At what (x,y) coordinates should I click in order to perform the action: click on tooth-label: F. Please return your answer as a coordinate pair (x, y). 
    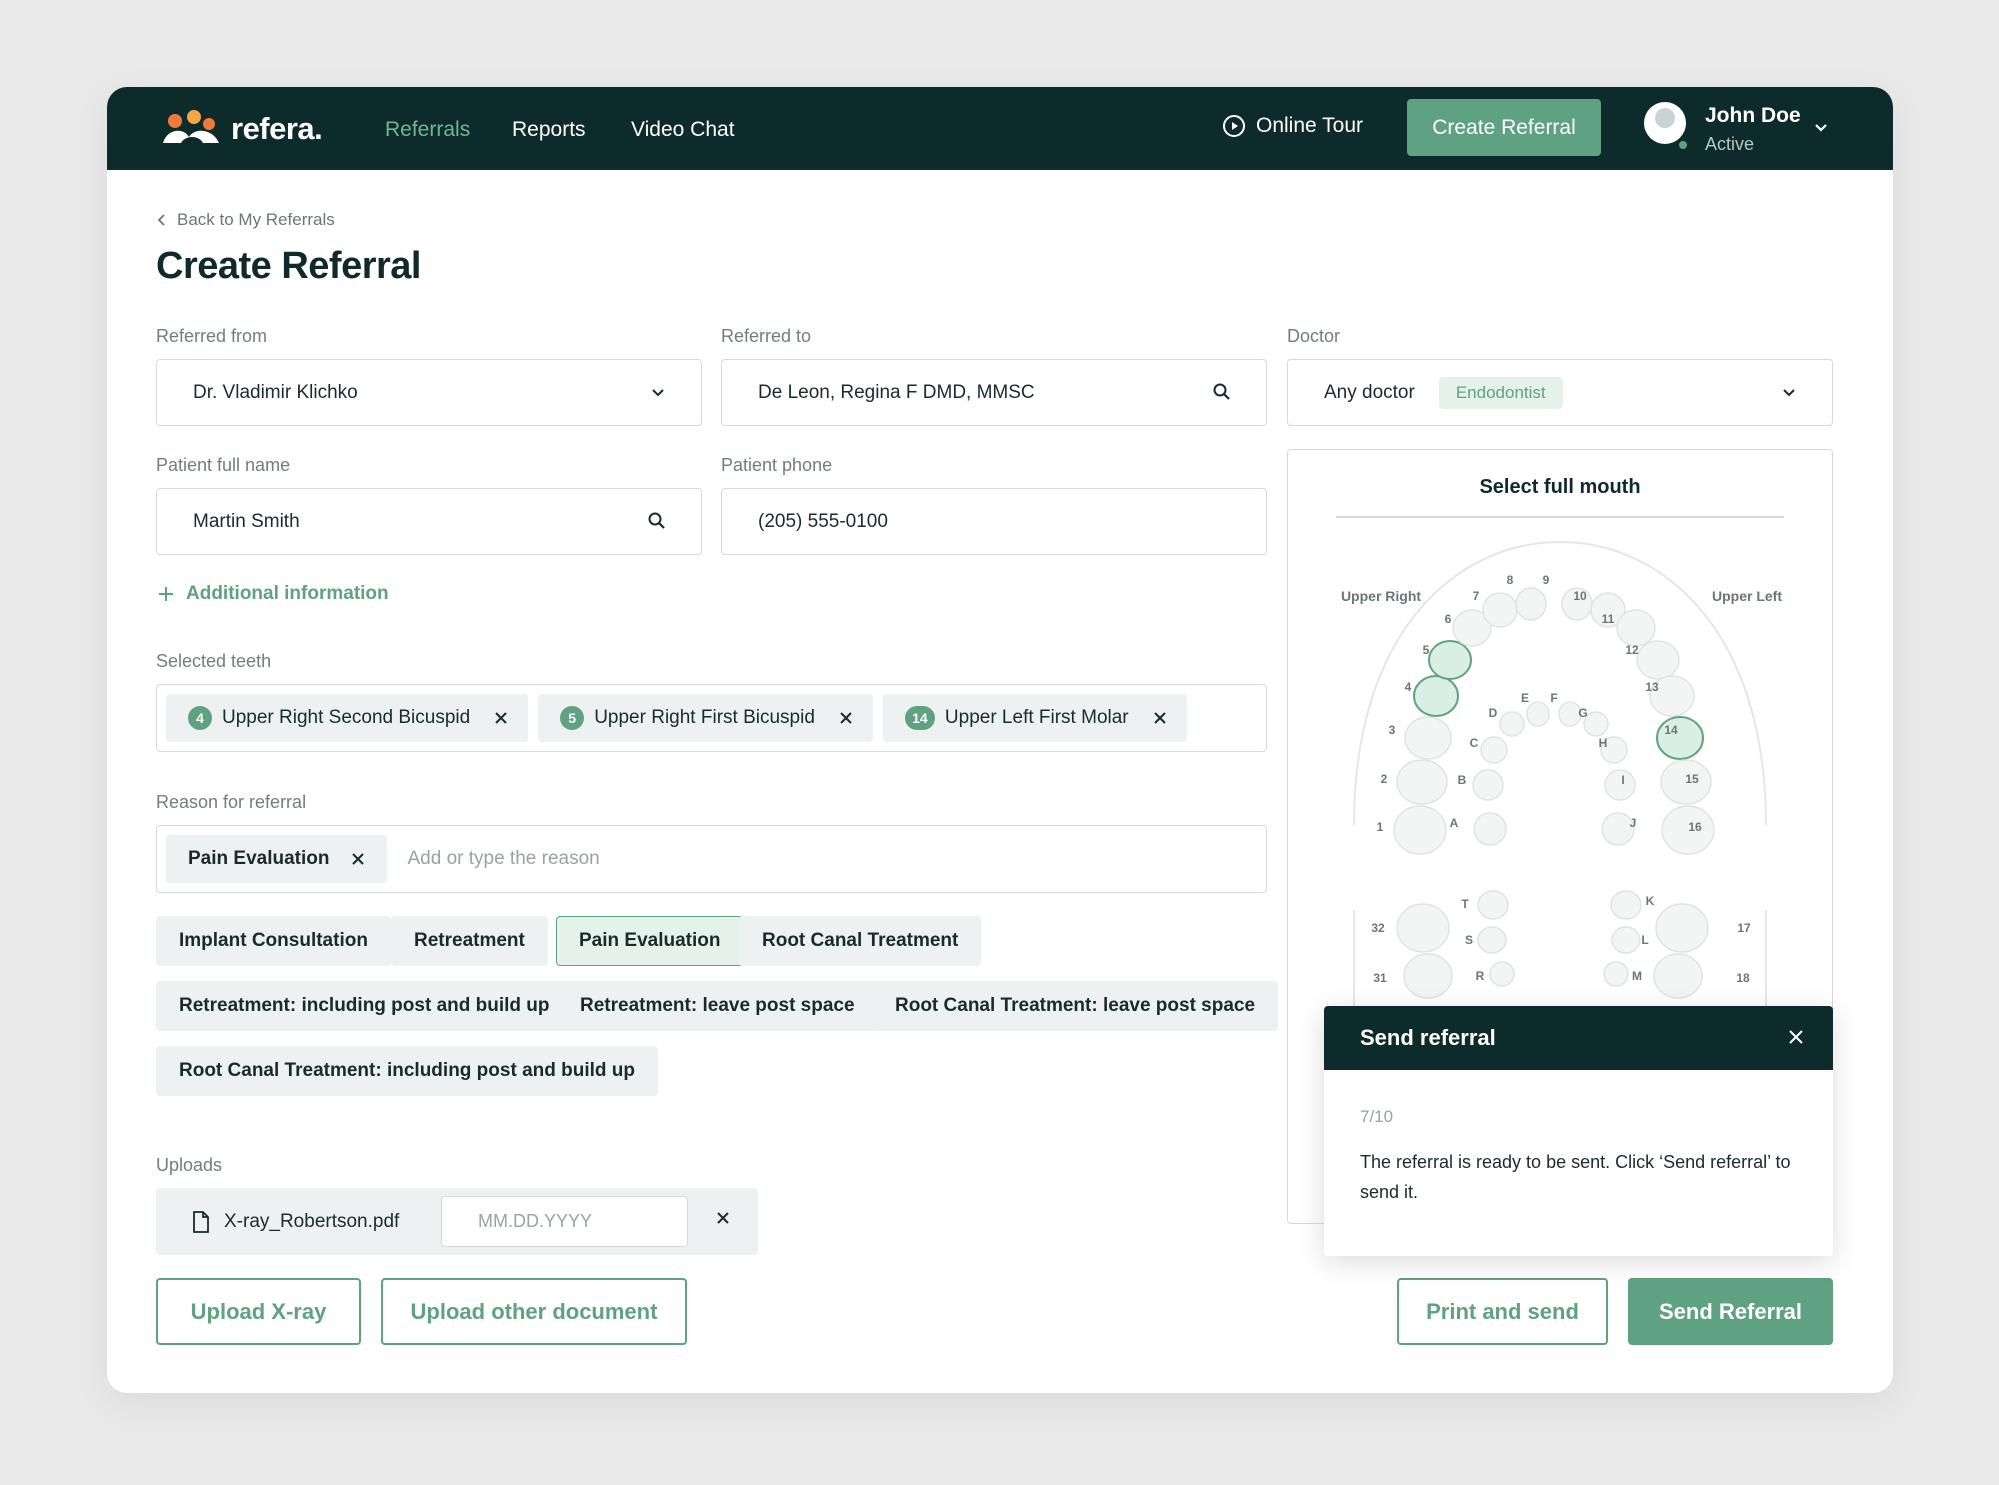
    Looking at the image, I should click on (1553, 698).